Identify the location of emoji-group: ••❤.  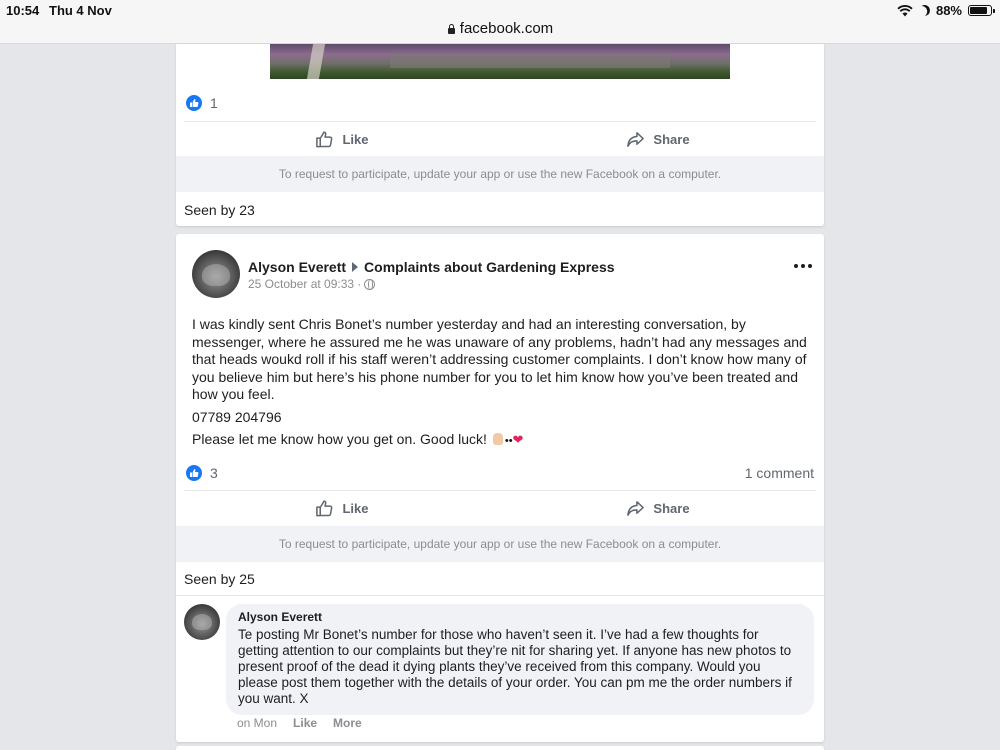
(508, 441).